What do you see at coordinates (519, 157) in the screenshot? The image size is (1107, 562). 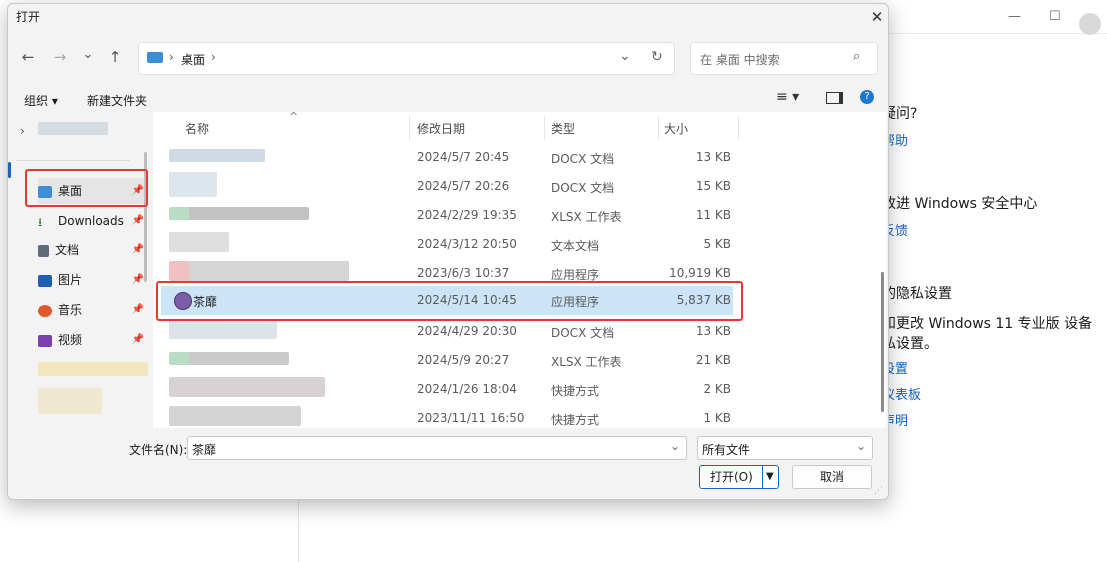 I see `table-row: 2024/5/7 20:45 DOCX 文档 13 KB` at bounding box center [519, 157].